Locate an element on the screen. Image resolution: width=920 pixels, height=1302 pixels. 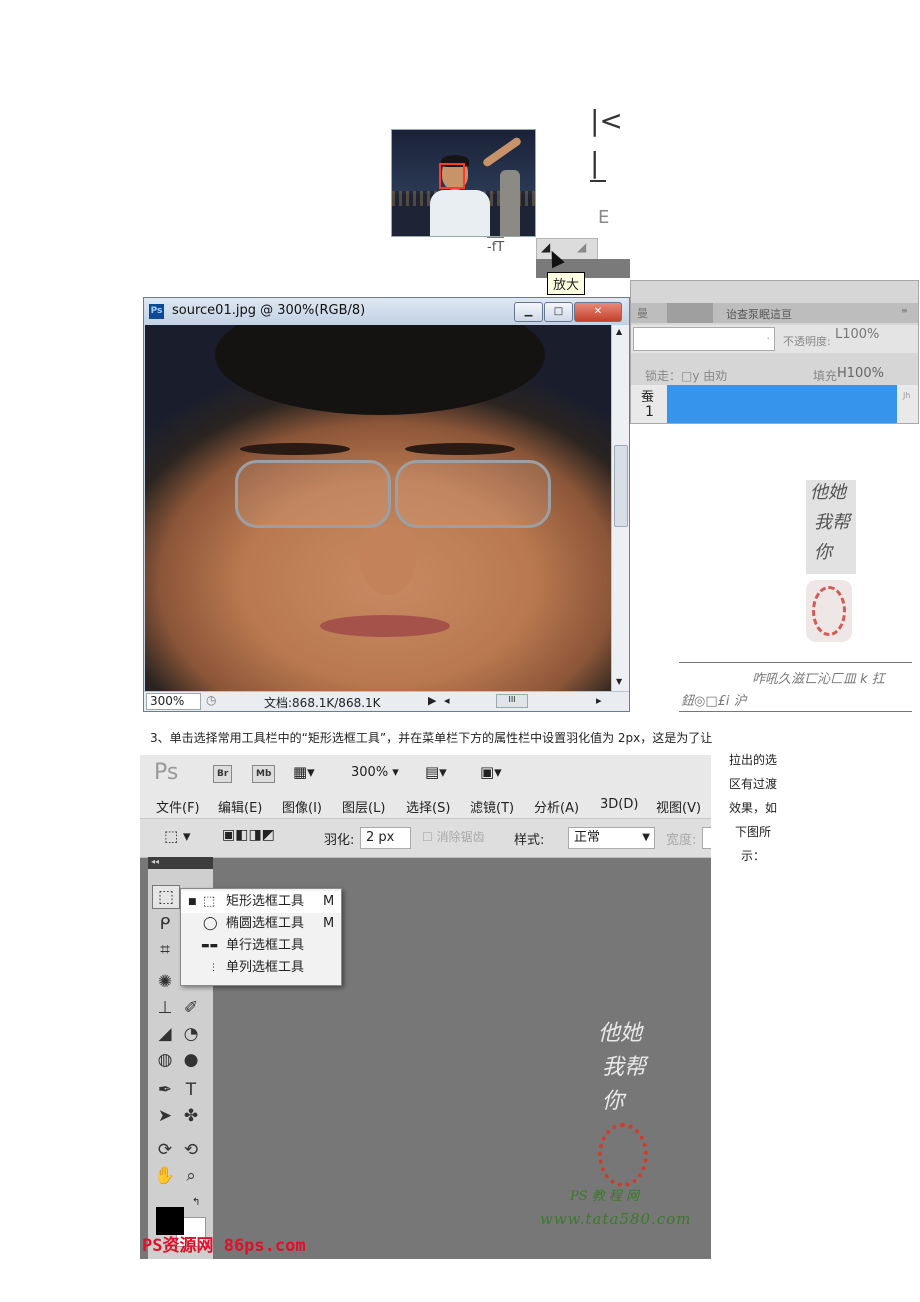
menu-filter: 滤镜(T) is located at coordinates (492, 806).